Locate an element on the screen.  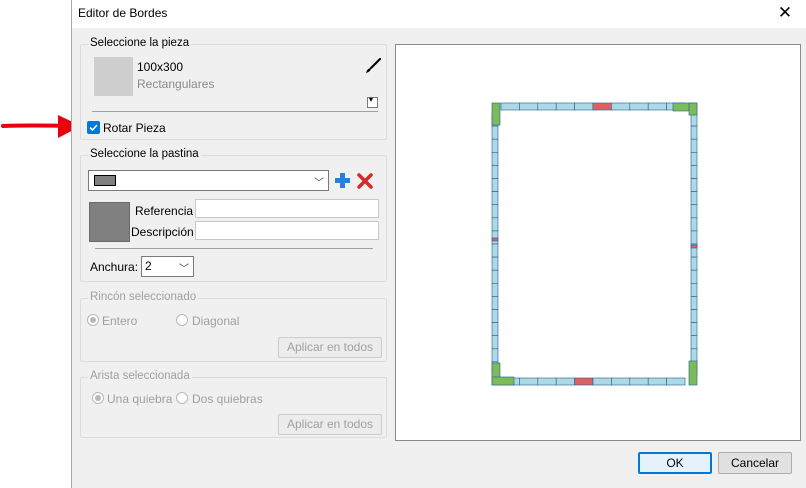
reference-label: Referencia is located at coordinates (164, 211).